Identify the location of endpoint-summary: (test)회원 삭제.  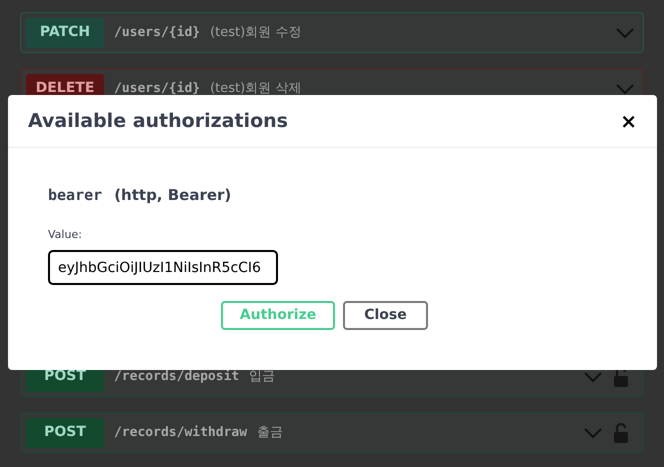
(256, 89).